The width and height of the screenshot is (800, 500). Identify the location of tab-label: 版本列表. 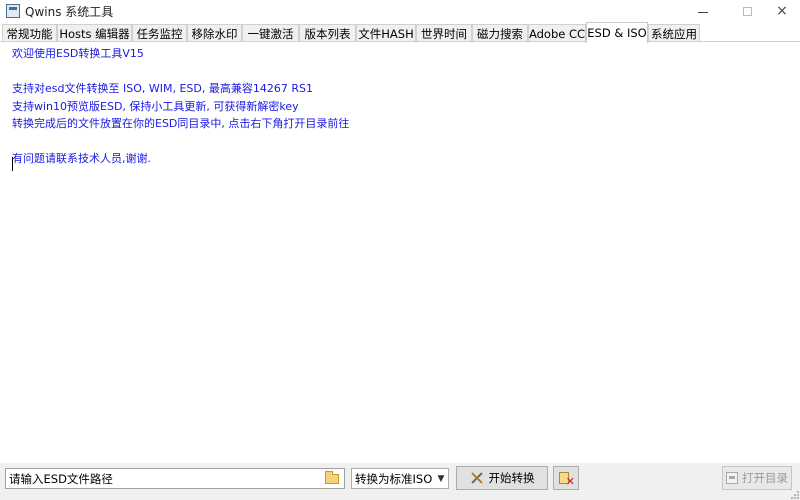
(327, 33).